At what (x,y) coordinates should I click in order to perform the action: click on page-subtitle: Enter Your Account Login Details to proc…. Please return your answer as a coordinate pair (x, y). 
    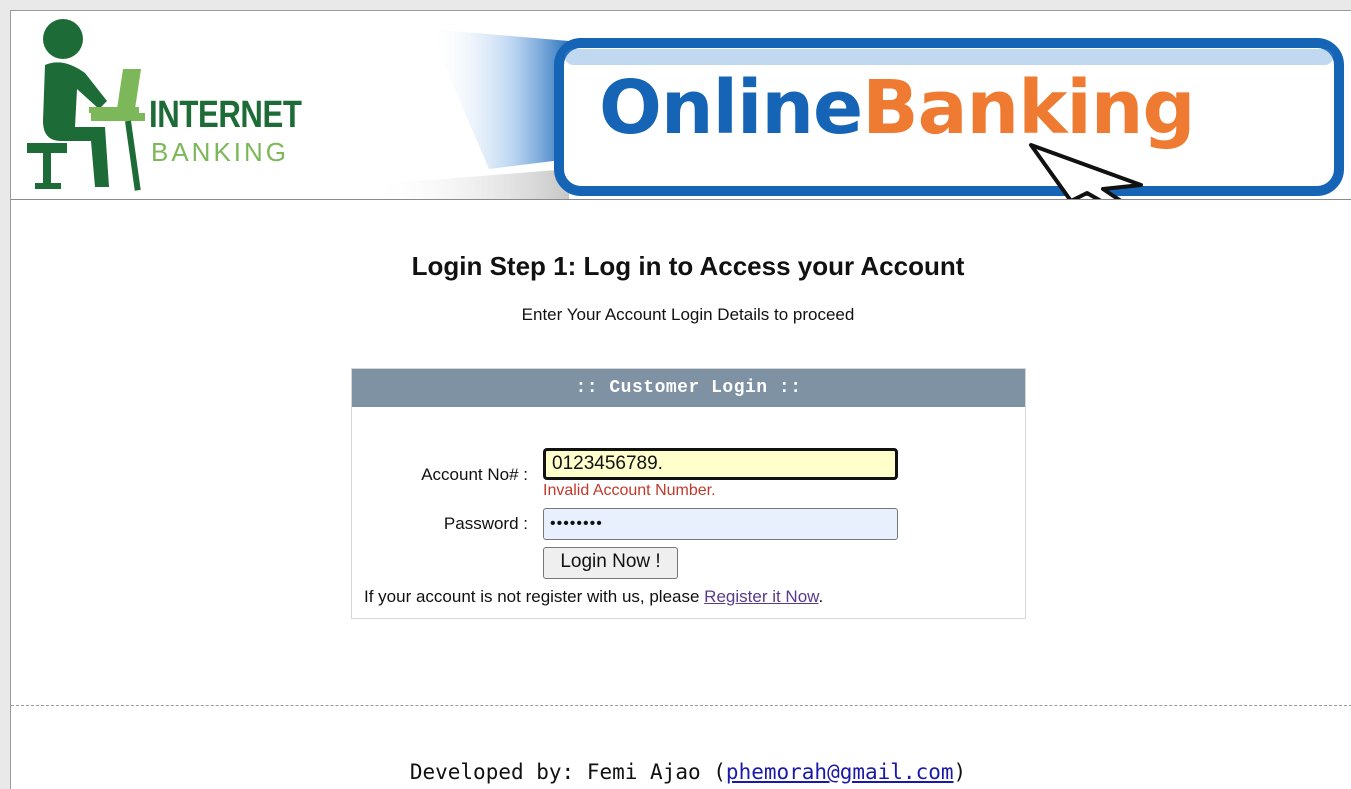
    Looking at the image, I should click on (688, 314).